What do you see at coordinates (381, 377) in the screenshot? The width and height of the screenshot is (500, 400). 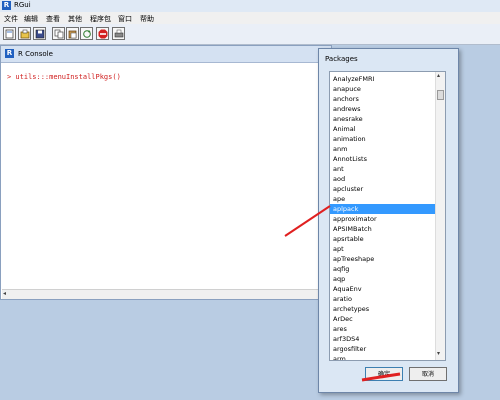 I see `annotation-underline` at bounding box center [381, 377].